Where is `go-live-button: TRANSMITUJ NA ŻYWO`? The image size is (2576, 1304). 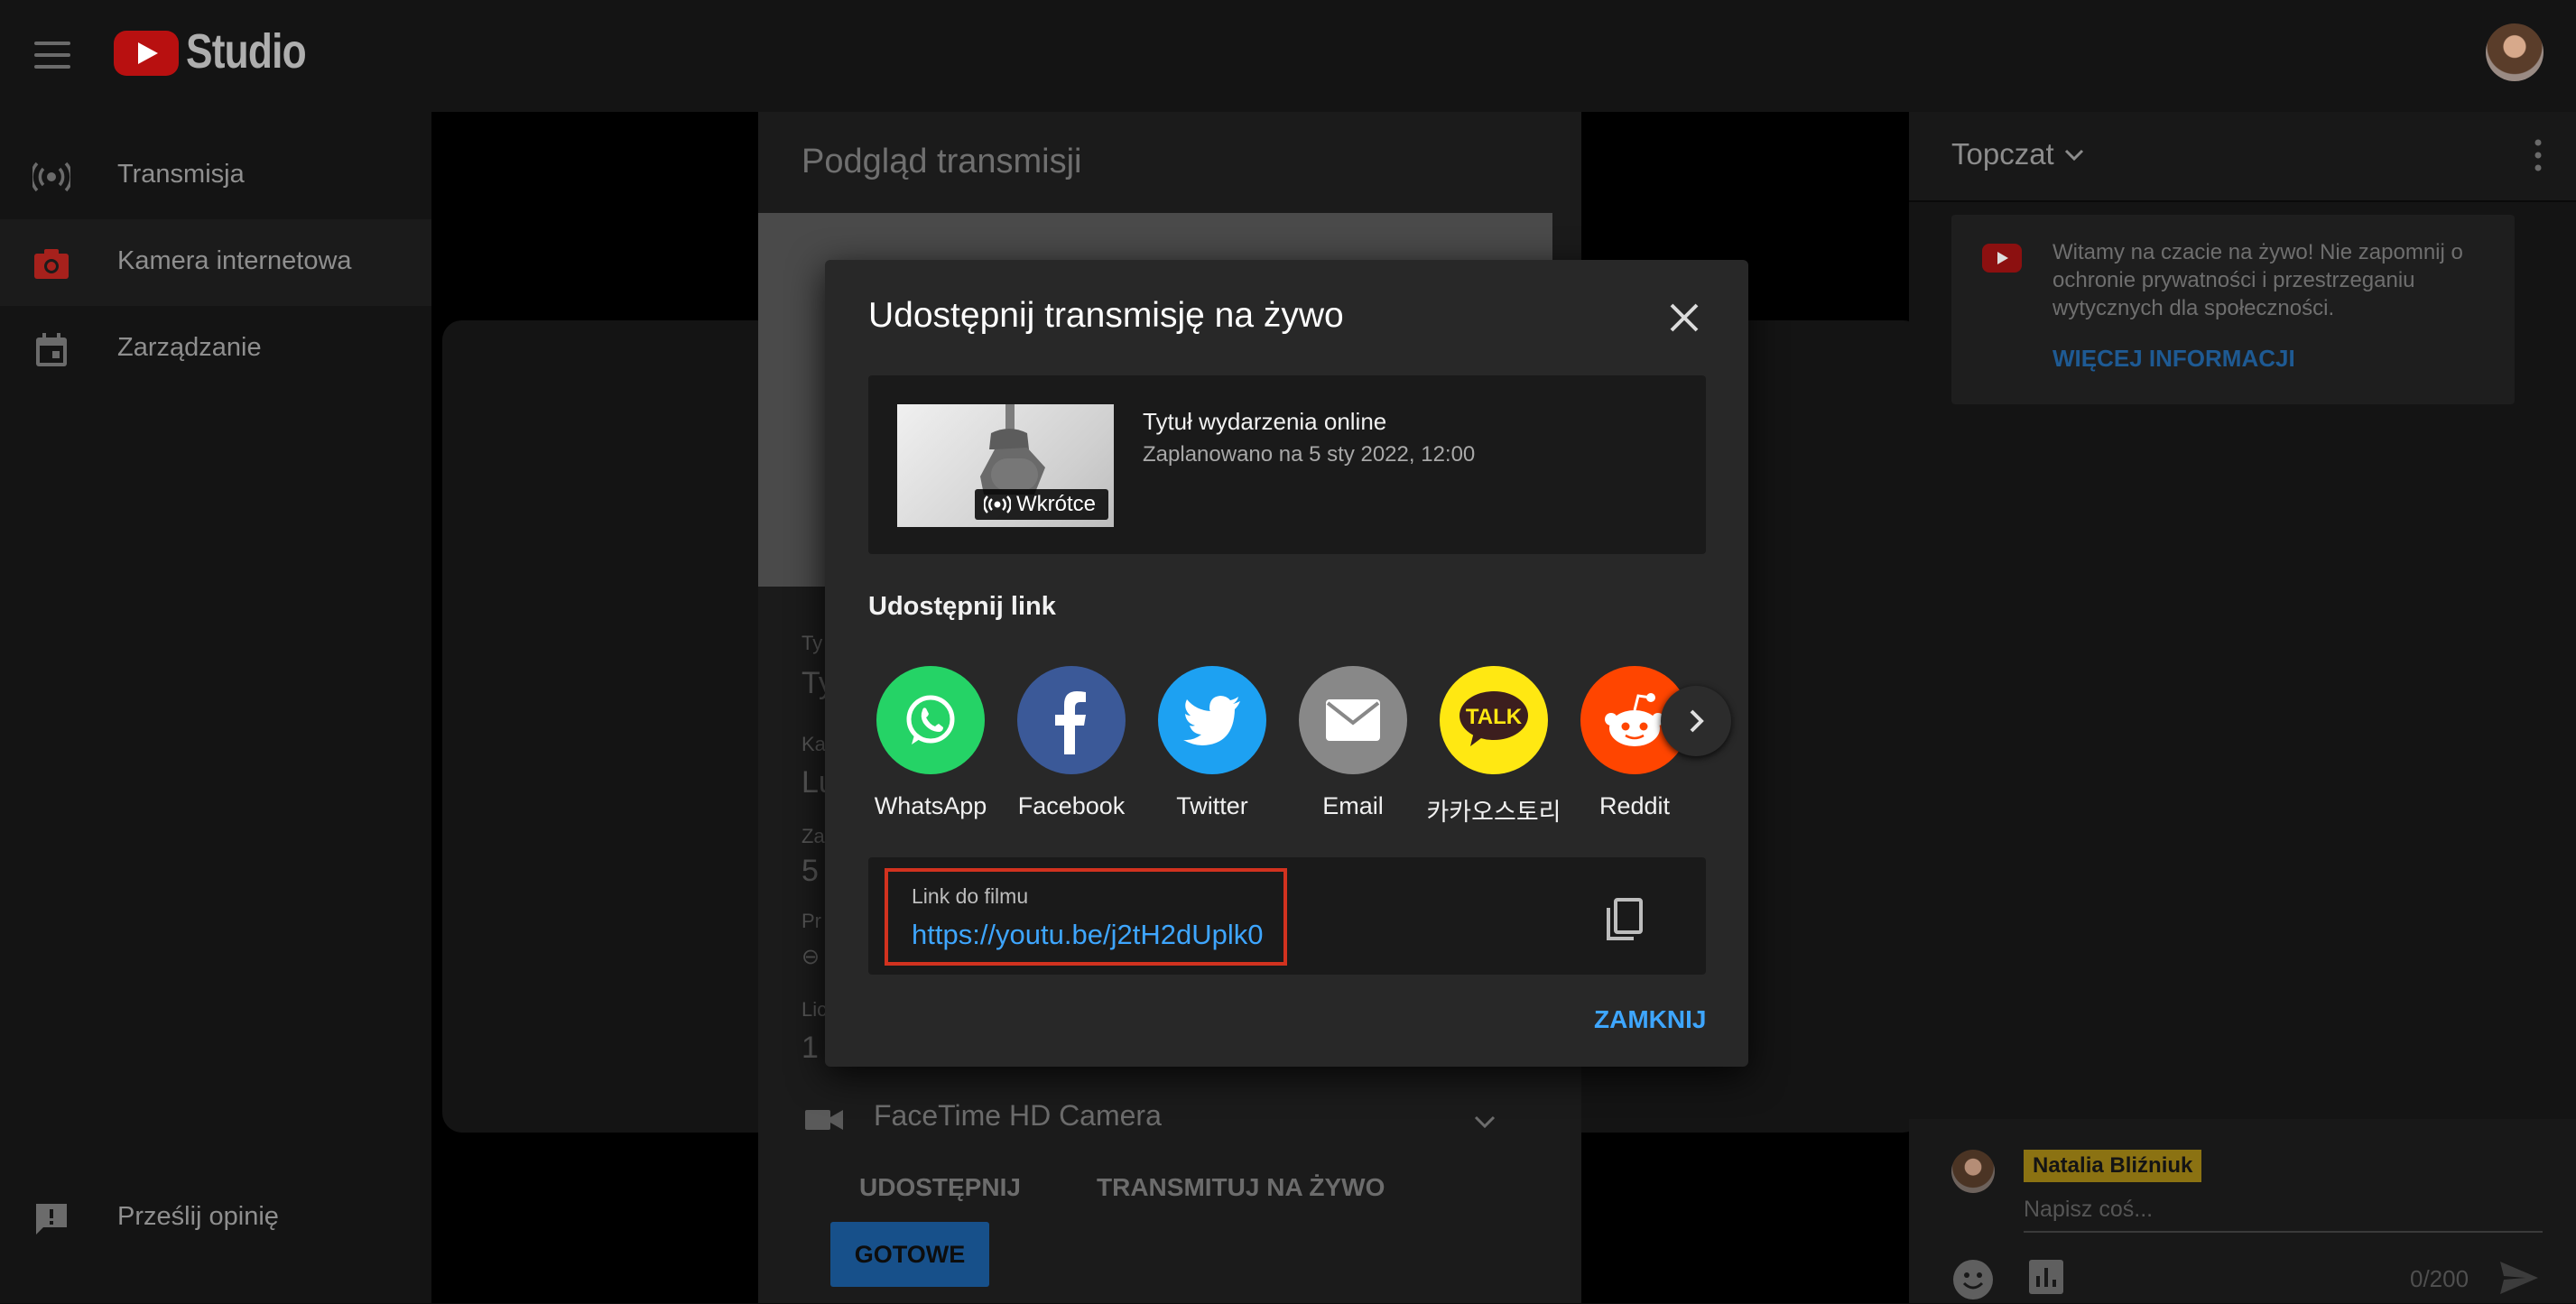 go-live-button: TRANSMITUJ NA ŻYWO is located at coordinates (1241, 1187).